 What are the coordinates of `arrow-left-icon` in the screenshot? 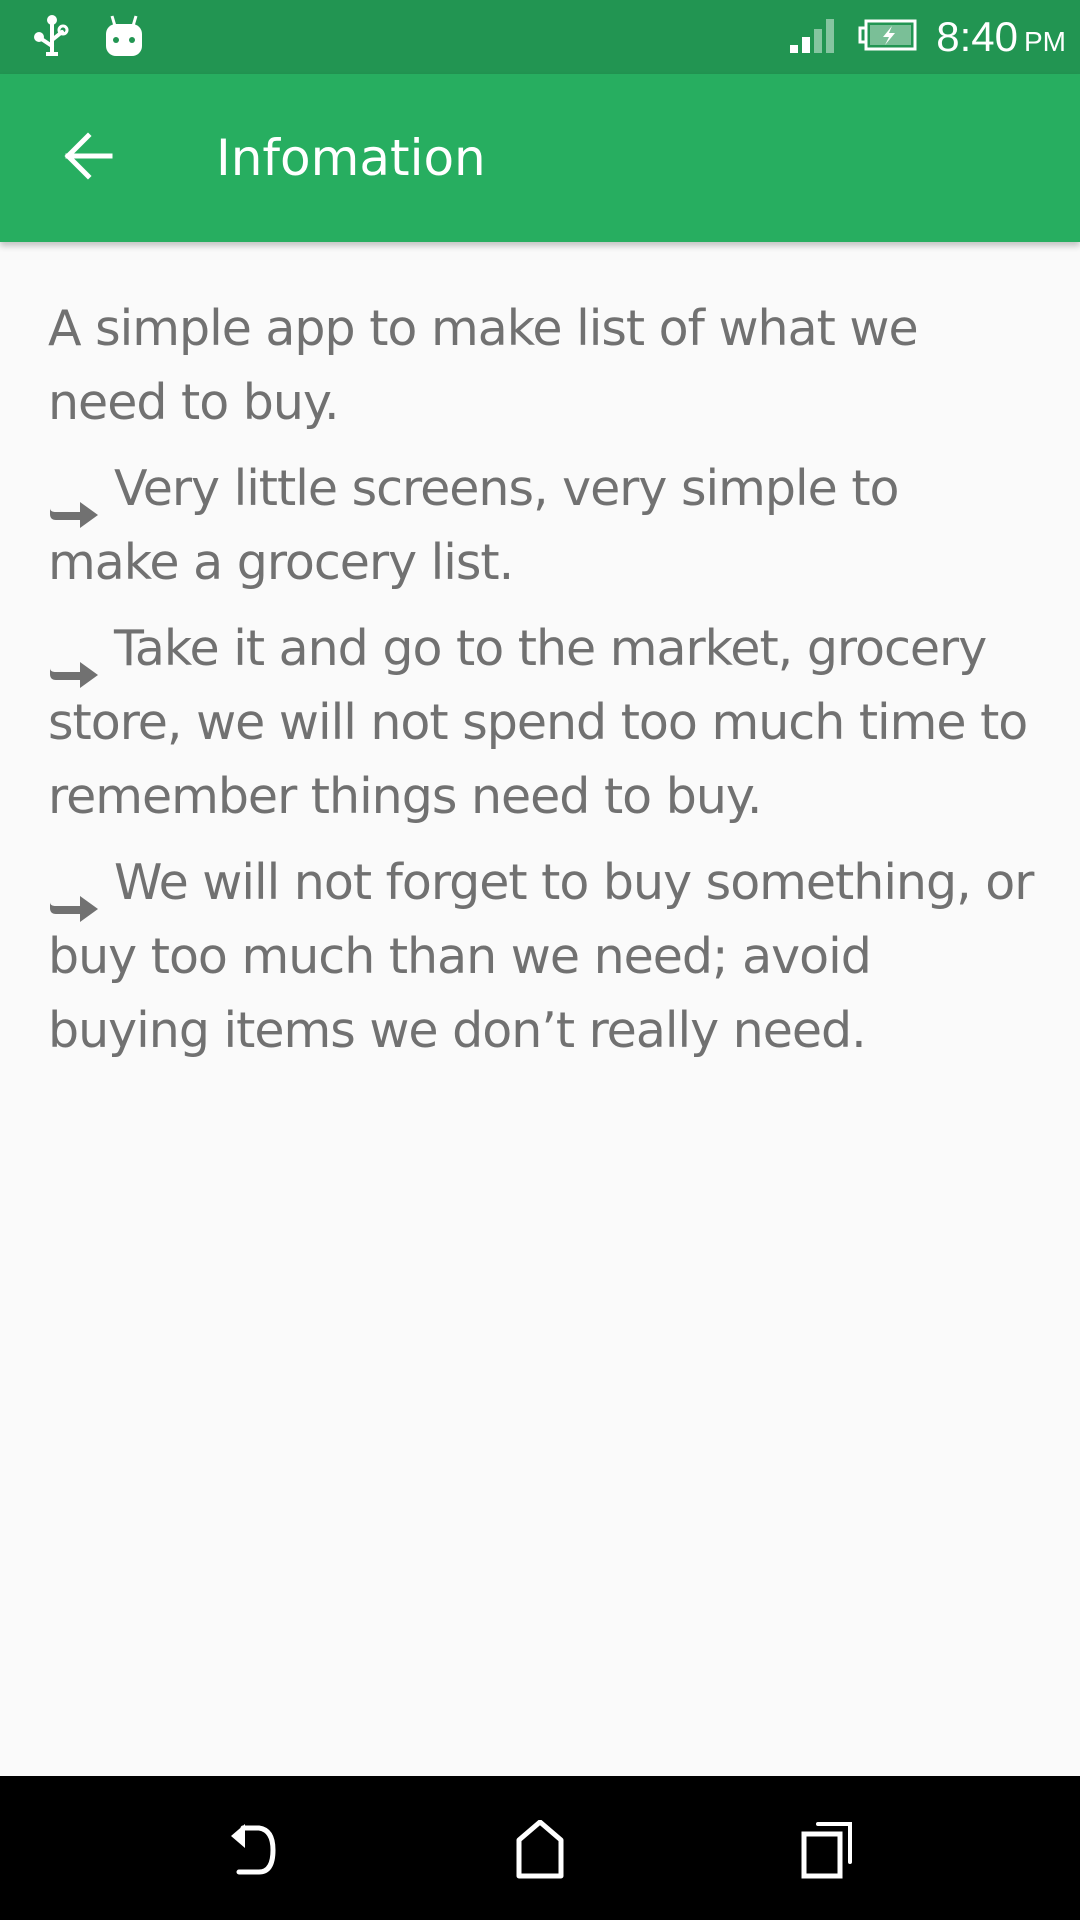 It's located at (88, 158).